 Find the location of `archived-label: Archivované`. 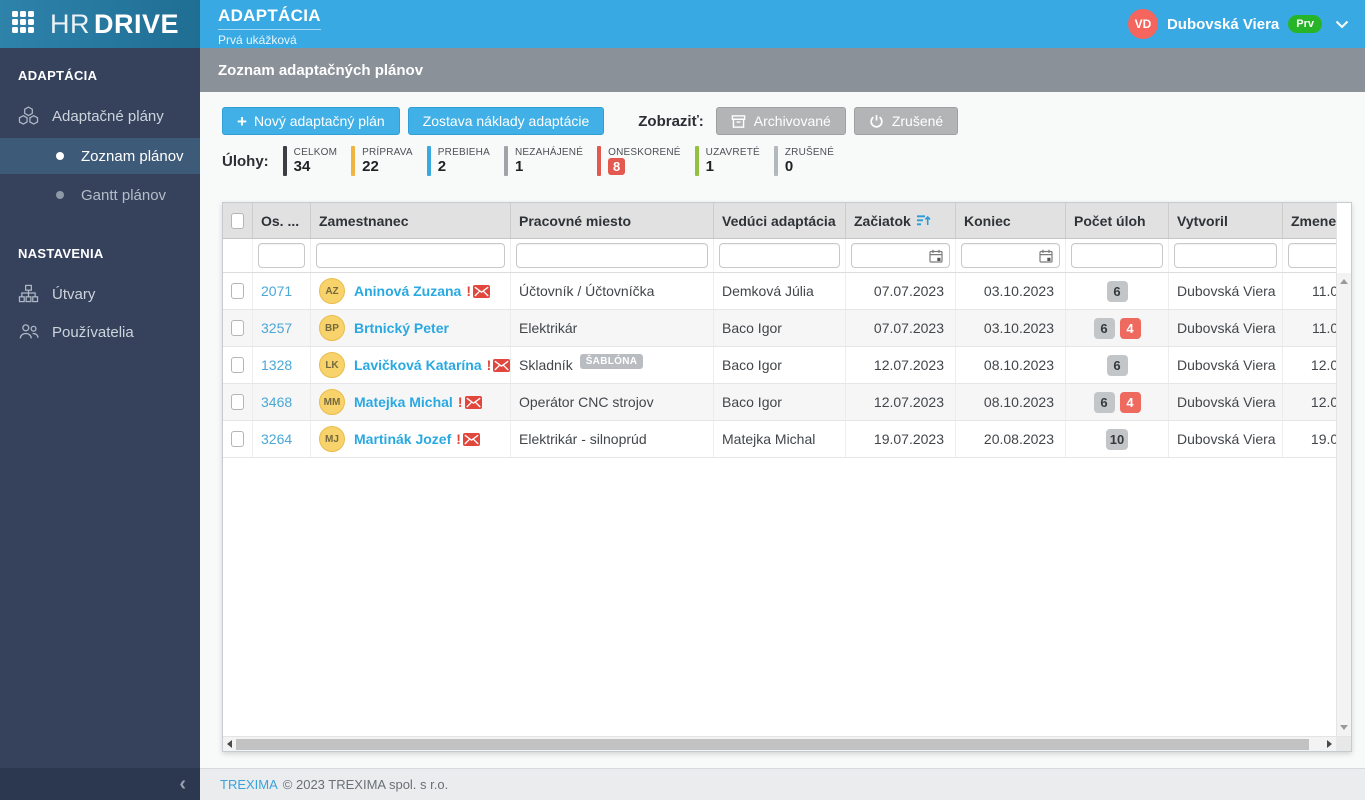

archived-label: Archivované is located at coordinates (792, 121).